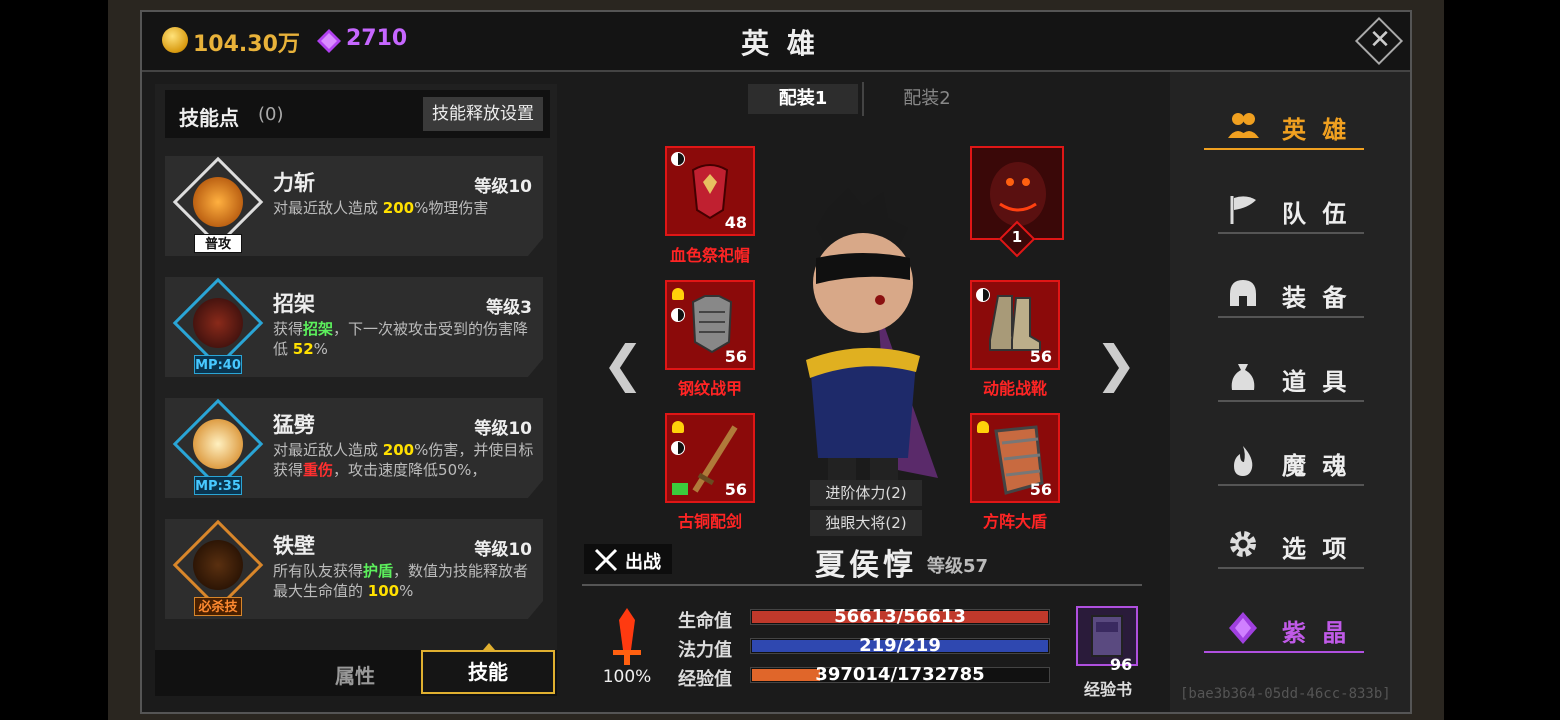 This screenshot has width=1560, height=720. Describe the element at coordinates (1243, 210) in the screenshot. I see `flag-icon` at that location.